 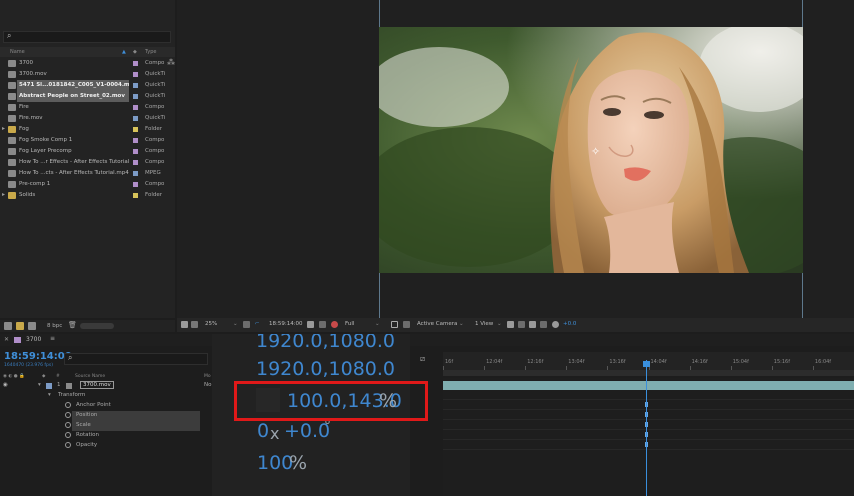 I want to click on always-preview-icon, so click(x=184, y=324).